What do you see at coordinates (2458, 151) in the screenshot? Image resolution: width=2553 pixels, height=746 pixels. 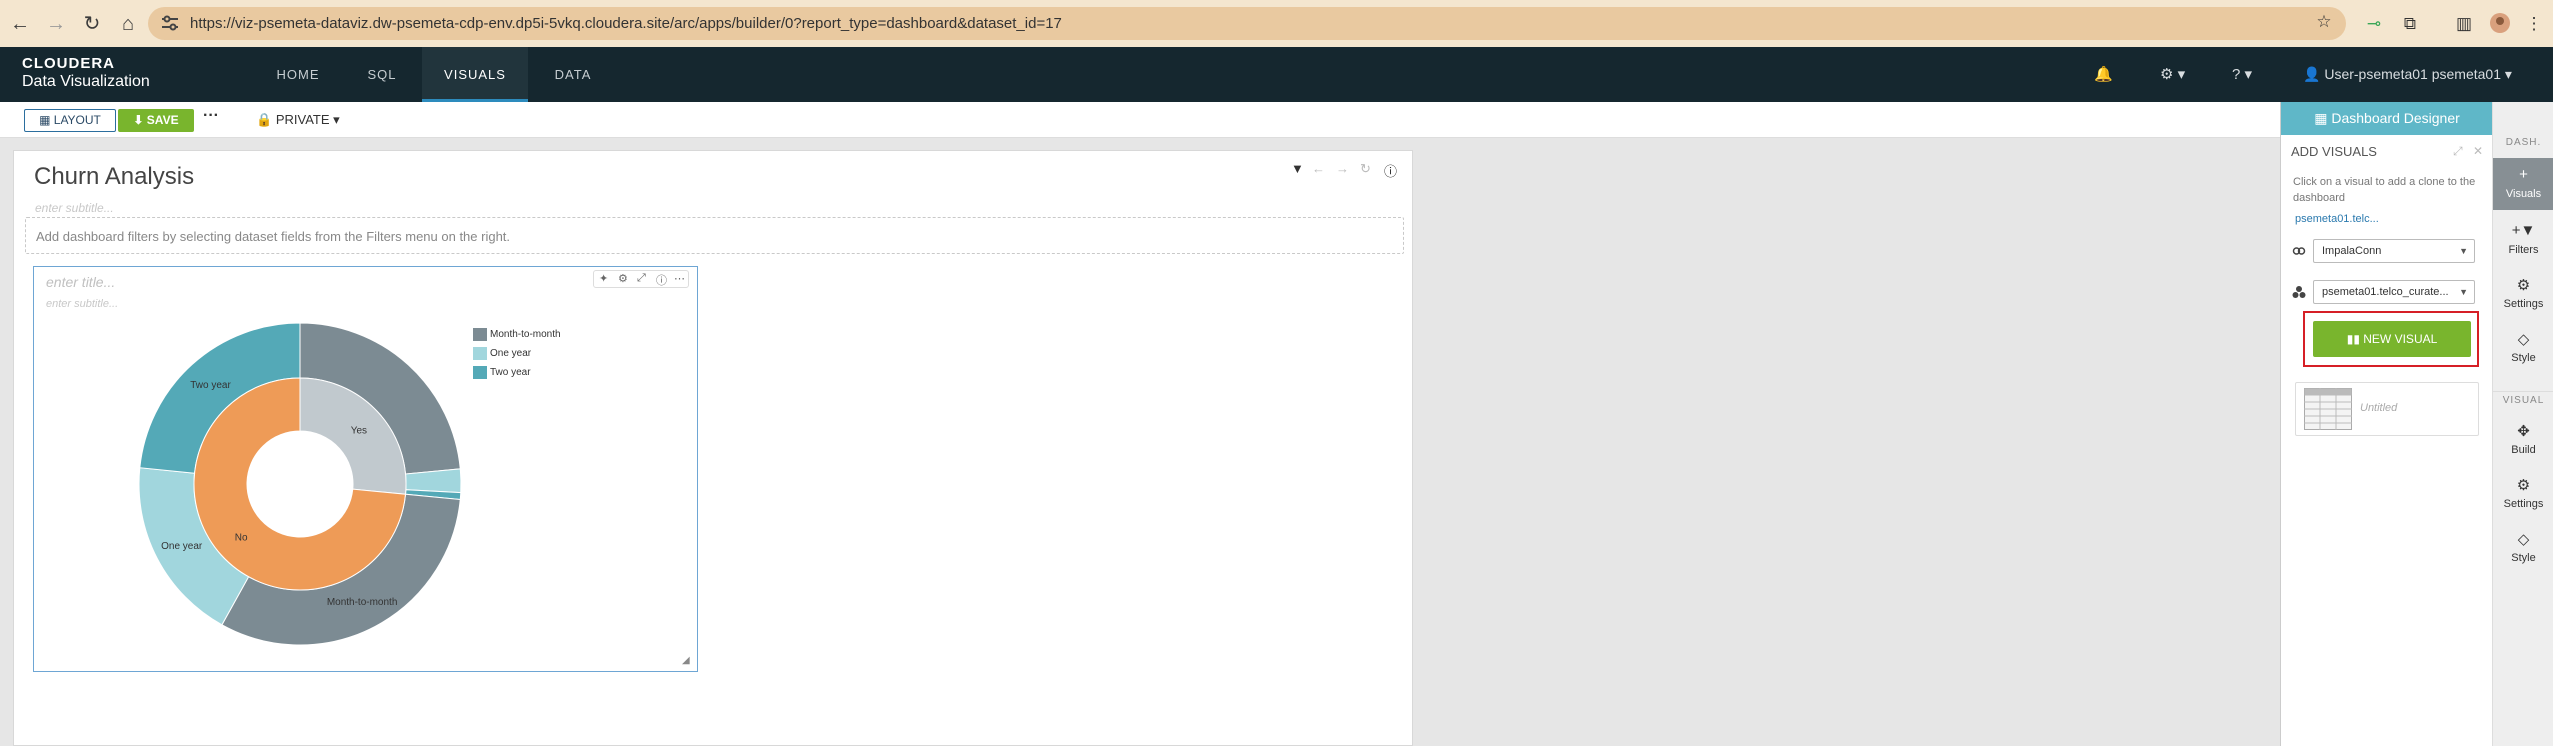 I see `panel-expand-icon: ⤢` at bounding box center [2458, 151].